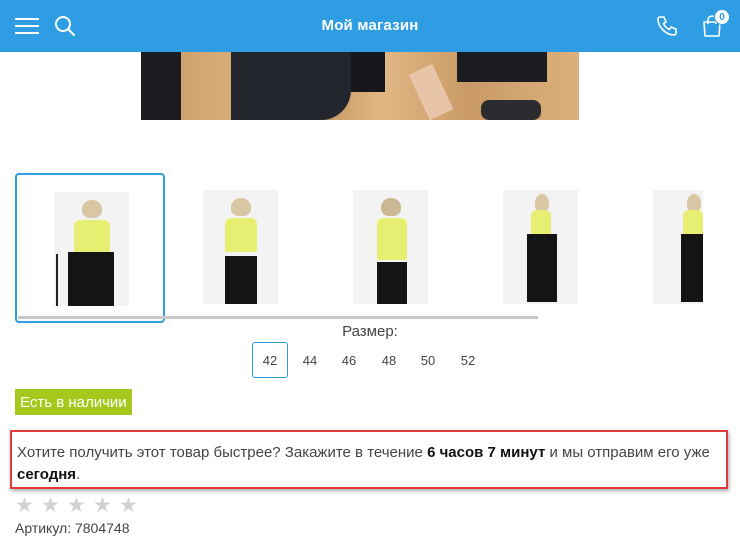  I want to click on cart-count-badge: 0, so click(722, 17).